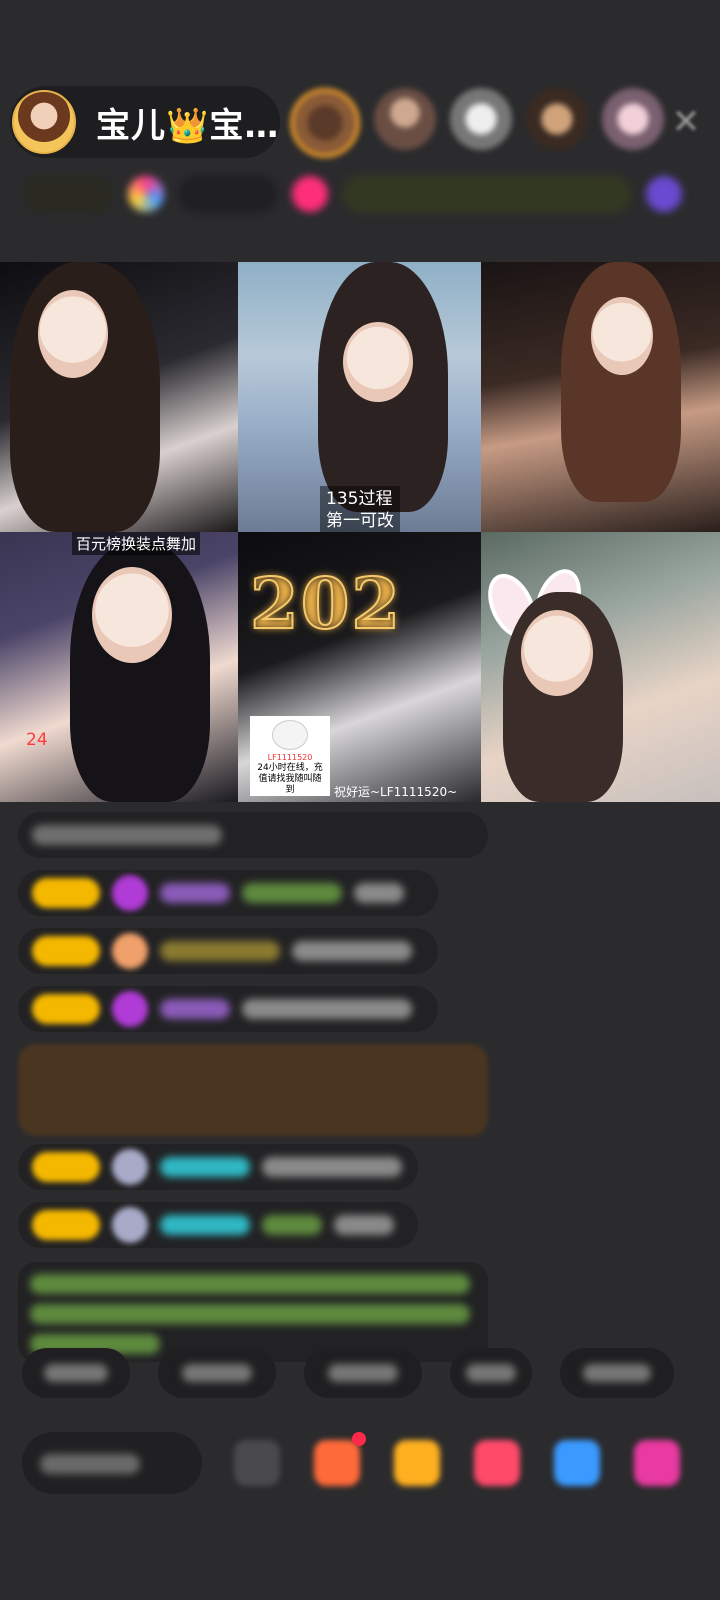  What do you see at coordinates (136, 543) in the screenshot?
I see `guest-video-4-label: 百元榜换装点舞加` at bounding box center [136, 543].